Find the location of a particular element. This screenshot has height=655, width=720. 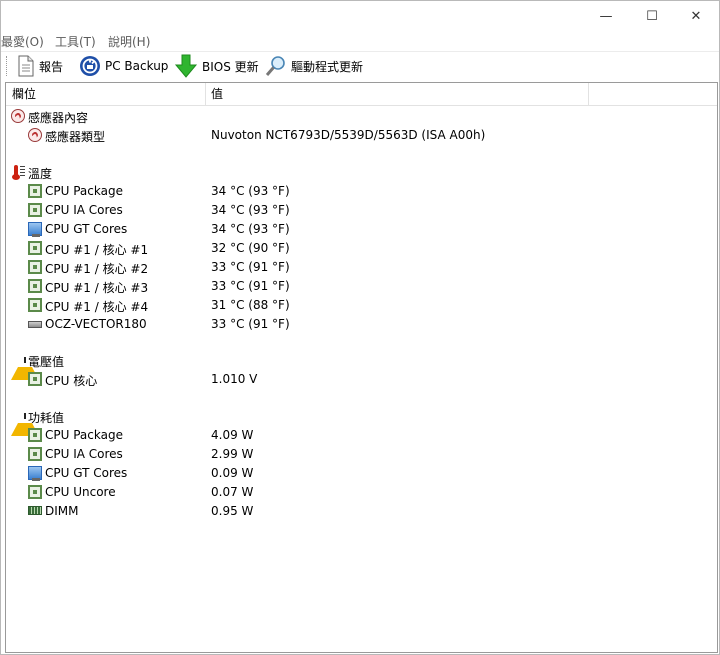

field-value: 0.07 W is located at coordinates (232, 492).